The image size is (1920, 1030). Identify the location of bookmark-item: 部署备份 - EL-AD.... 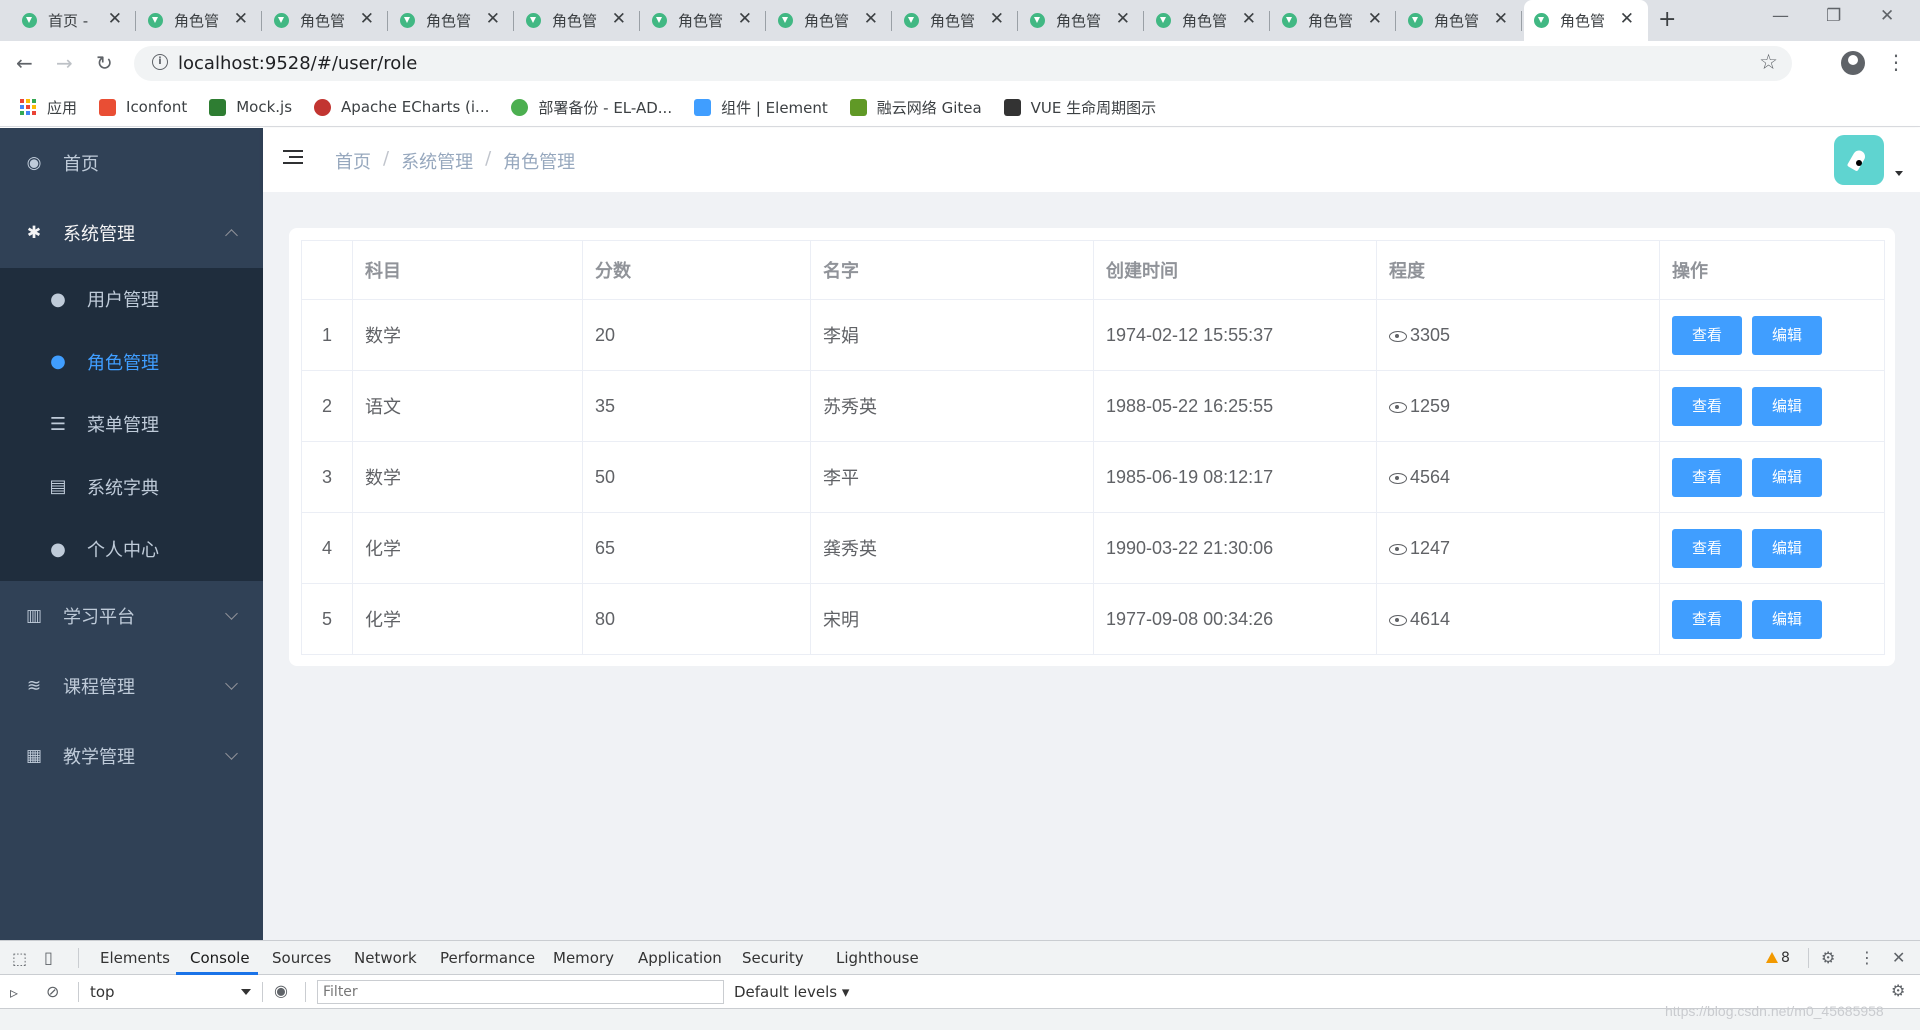
(591, 107).